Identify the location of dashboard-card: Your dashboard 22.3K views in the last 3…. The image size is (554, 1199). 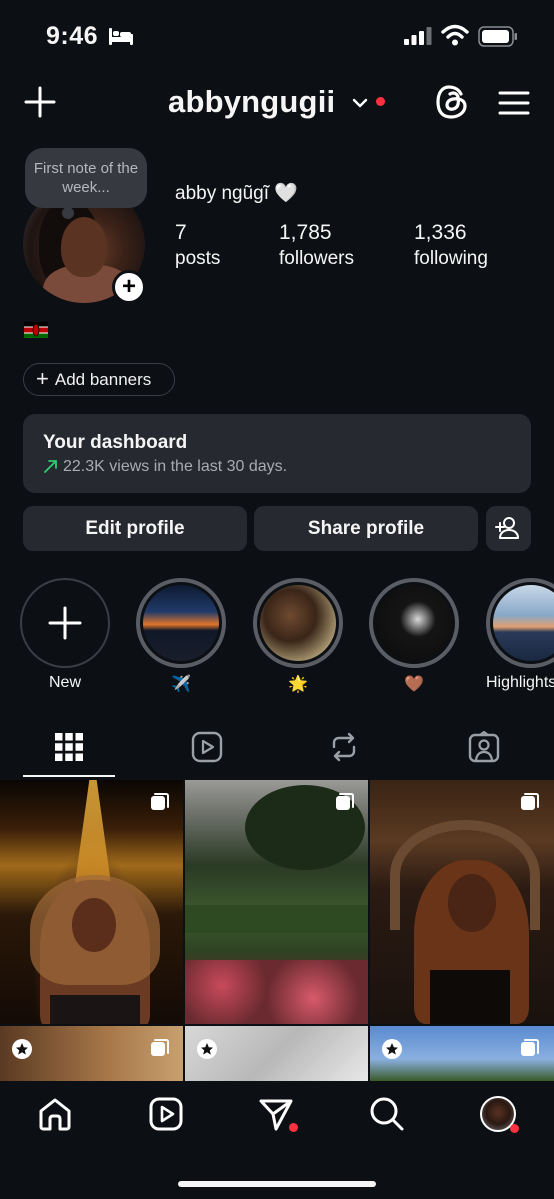
(277, 453).